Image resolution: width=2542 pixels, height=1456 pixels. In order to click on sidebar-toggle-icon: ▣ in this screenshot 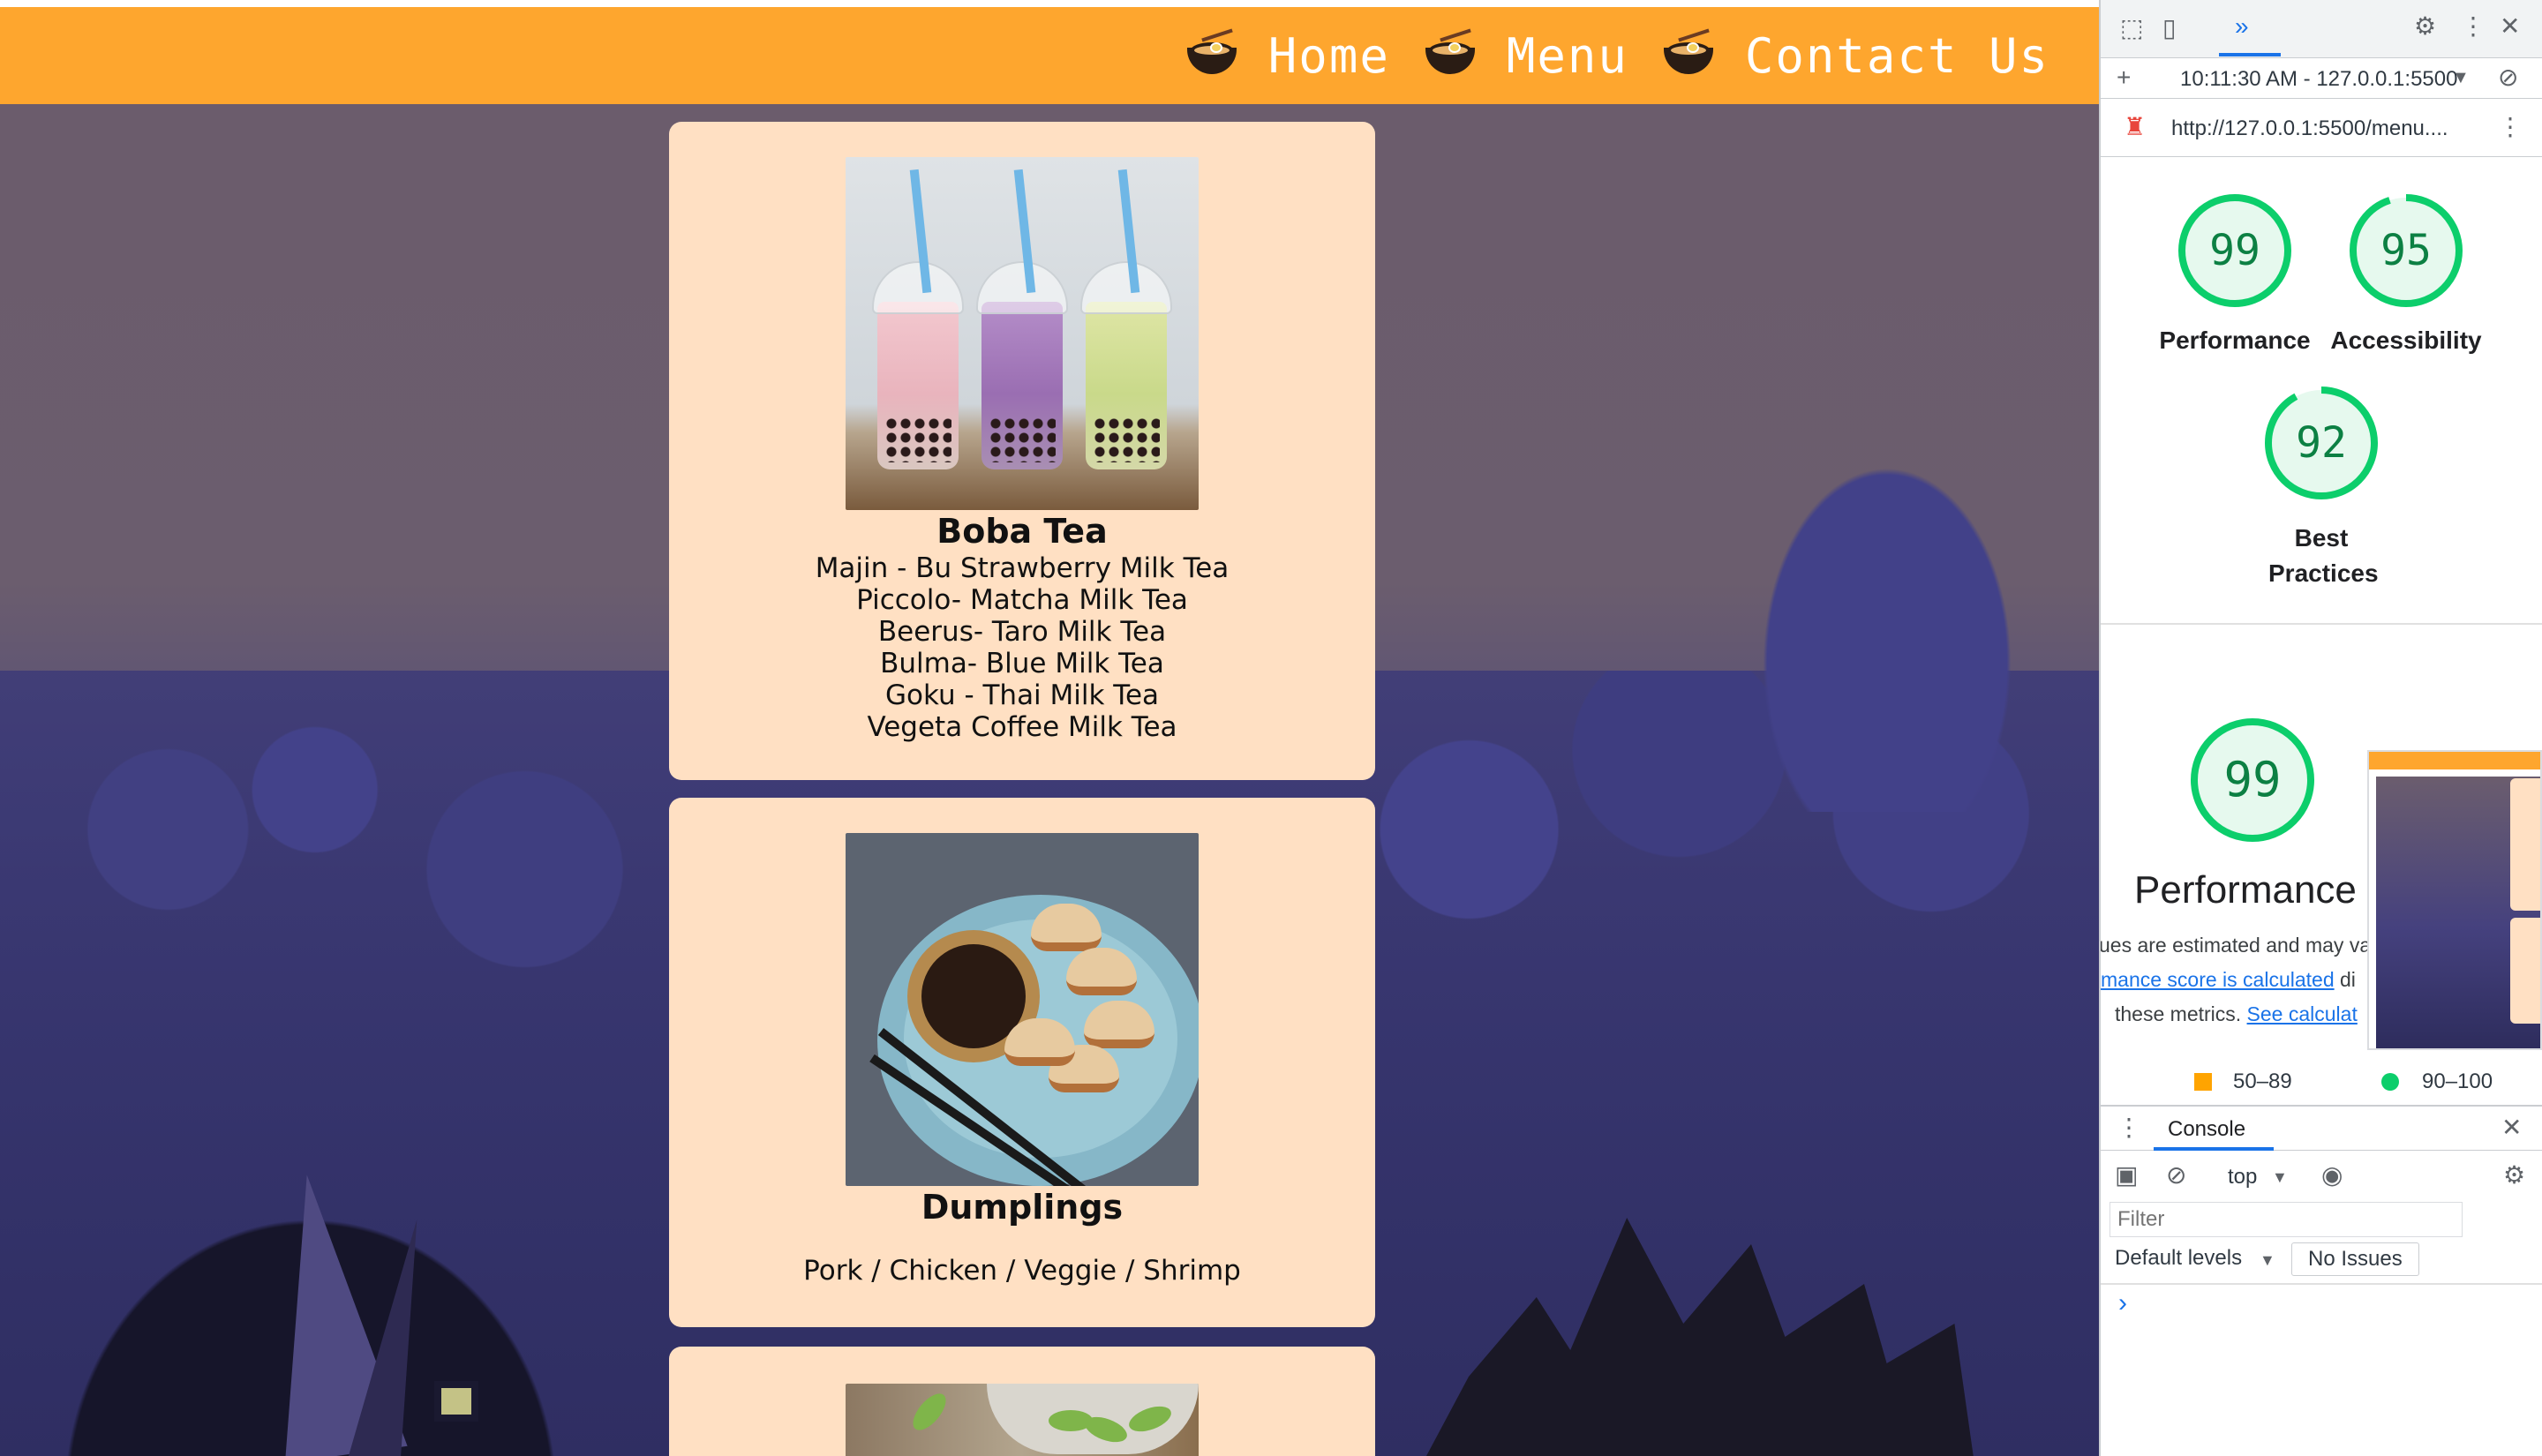, I will do `click(2126, 1175)`.